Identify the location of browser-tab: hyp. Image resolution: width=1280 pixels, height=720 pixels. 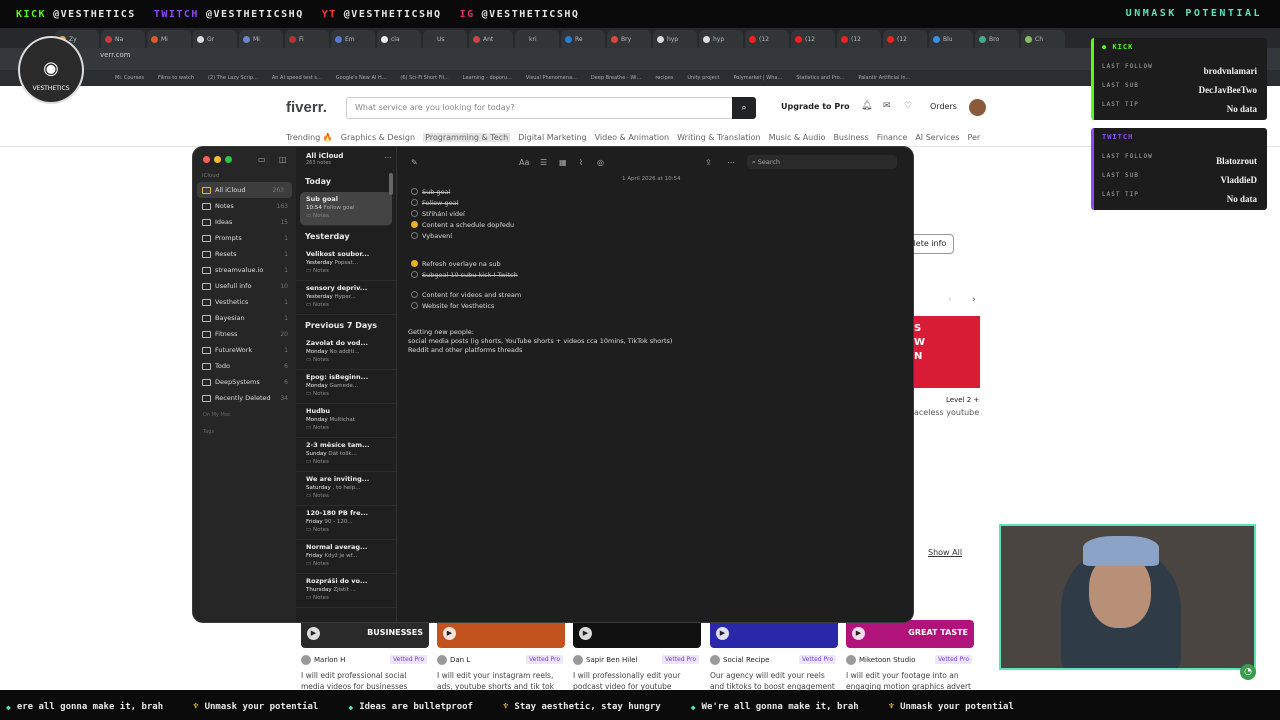
(721, 39).